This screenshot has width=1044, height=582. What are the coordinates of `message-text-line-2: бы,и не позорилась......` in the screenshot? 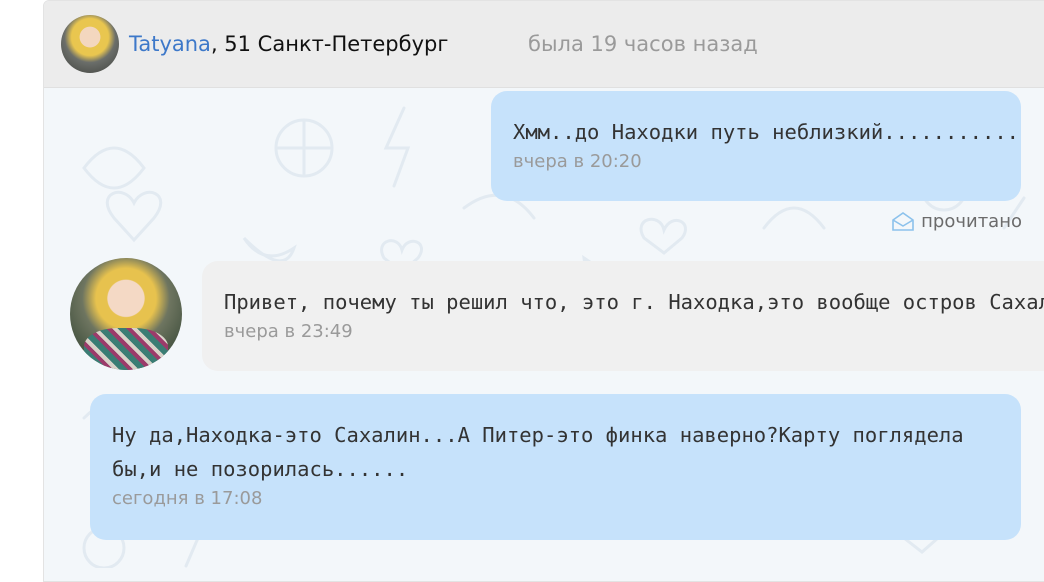 It's located at (260, 469).